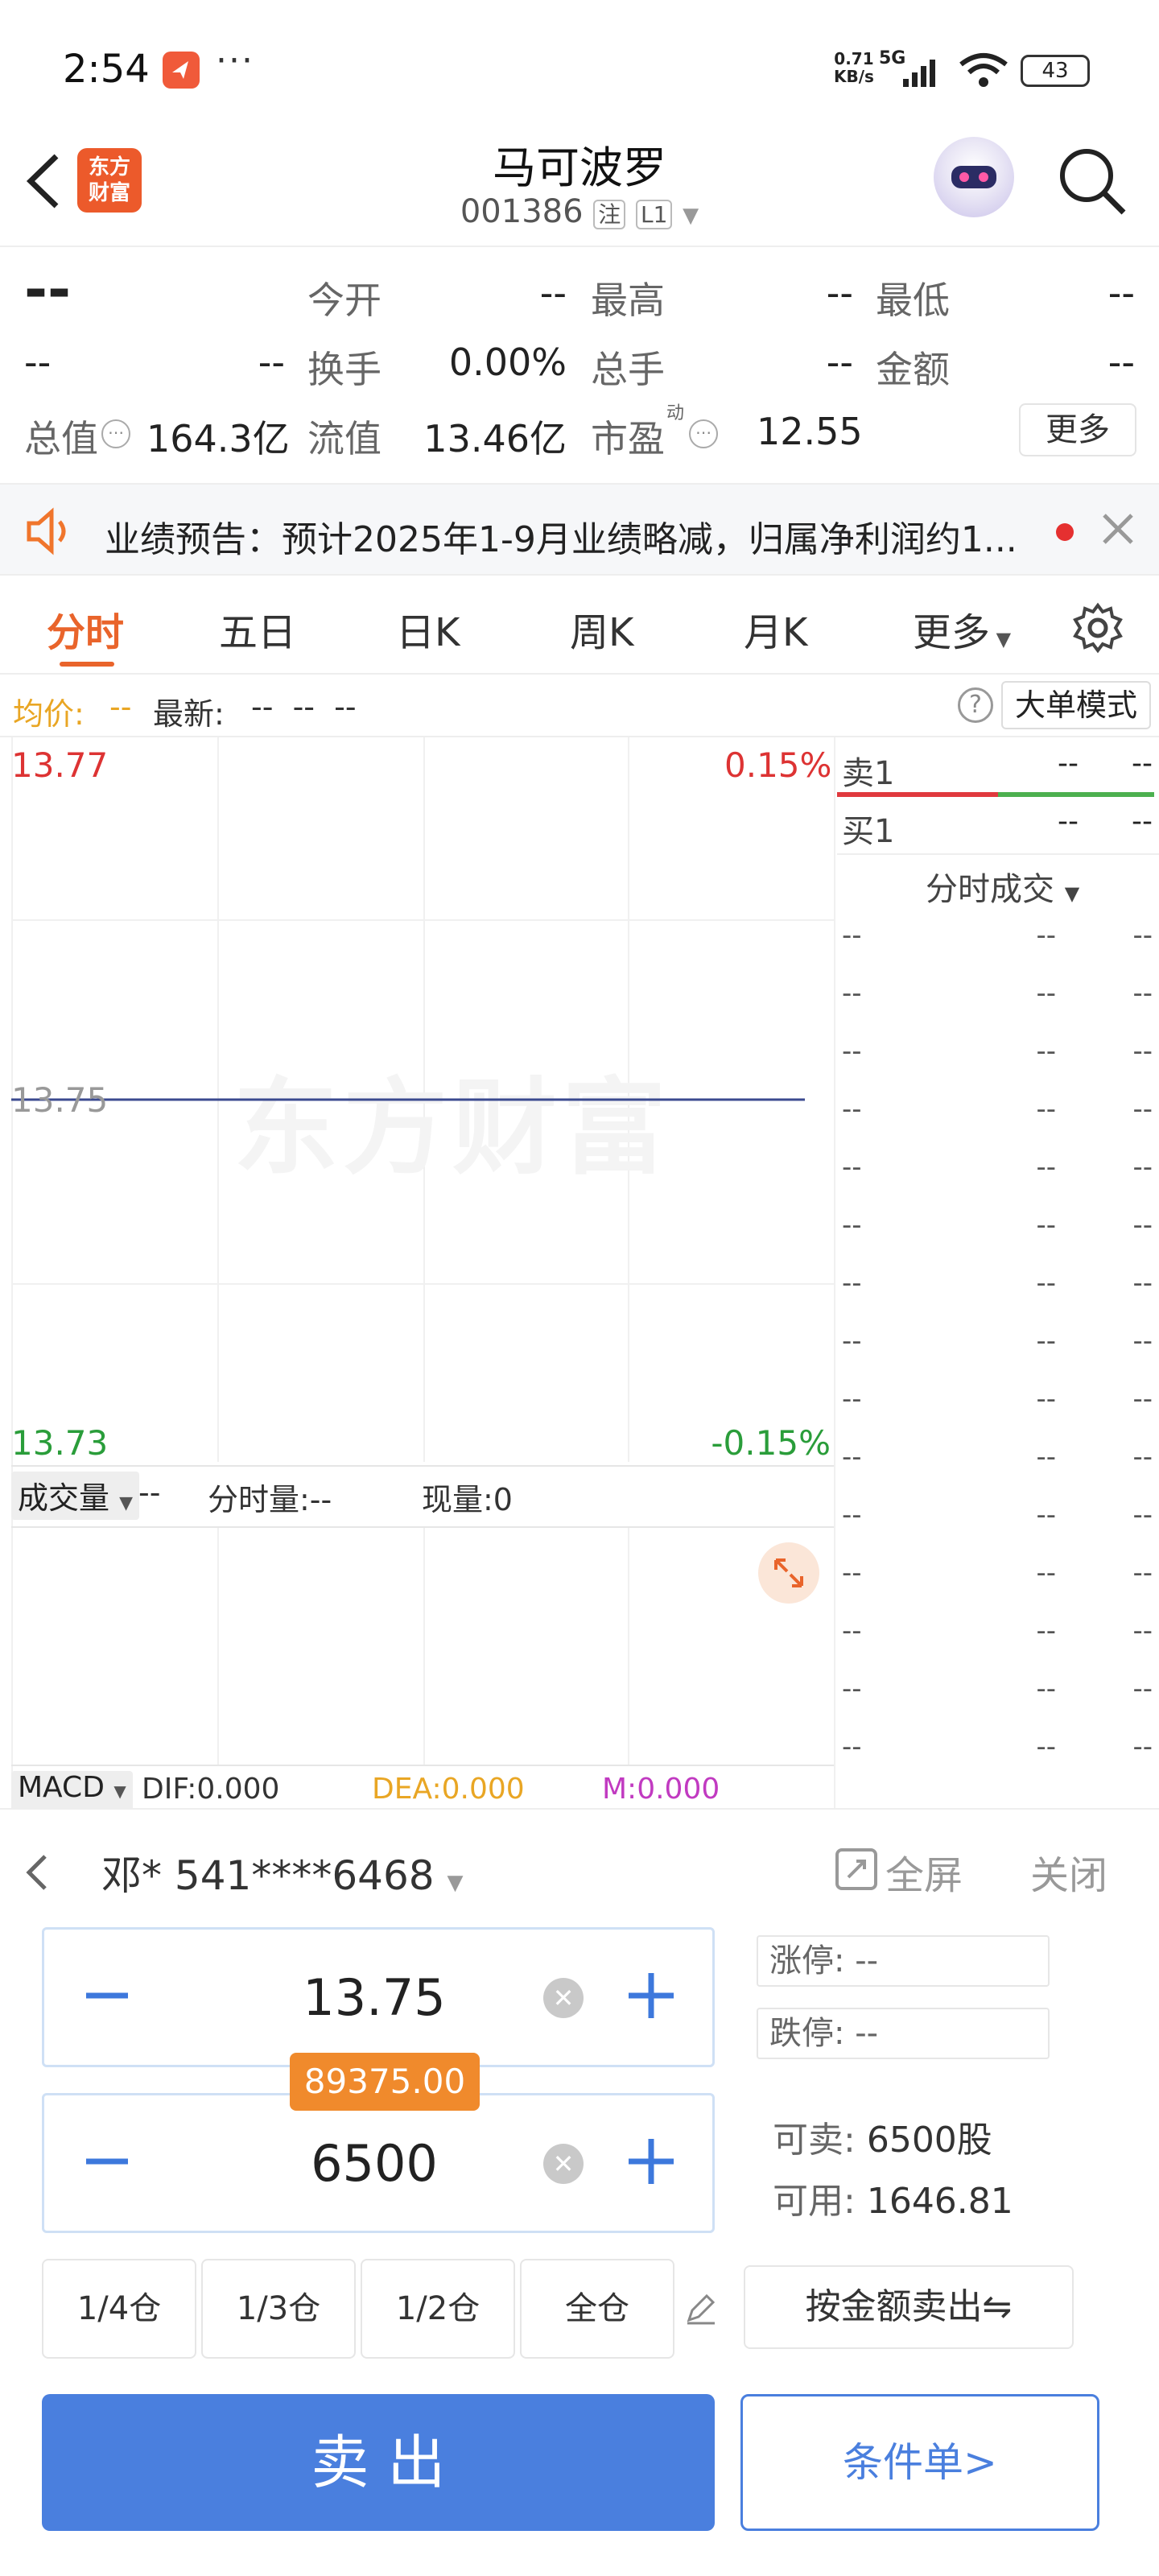  What do you see at coordinates (438, 2309) in the screenshot?
I see `position-half-button: 1/2仓` at bounding box center [438, 2309].